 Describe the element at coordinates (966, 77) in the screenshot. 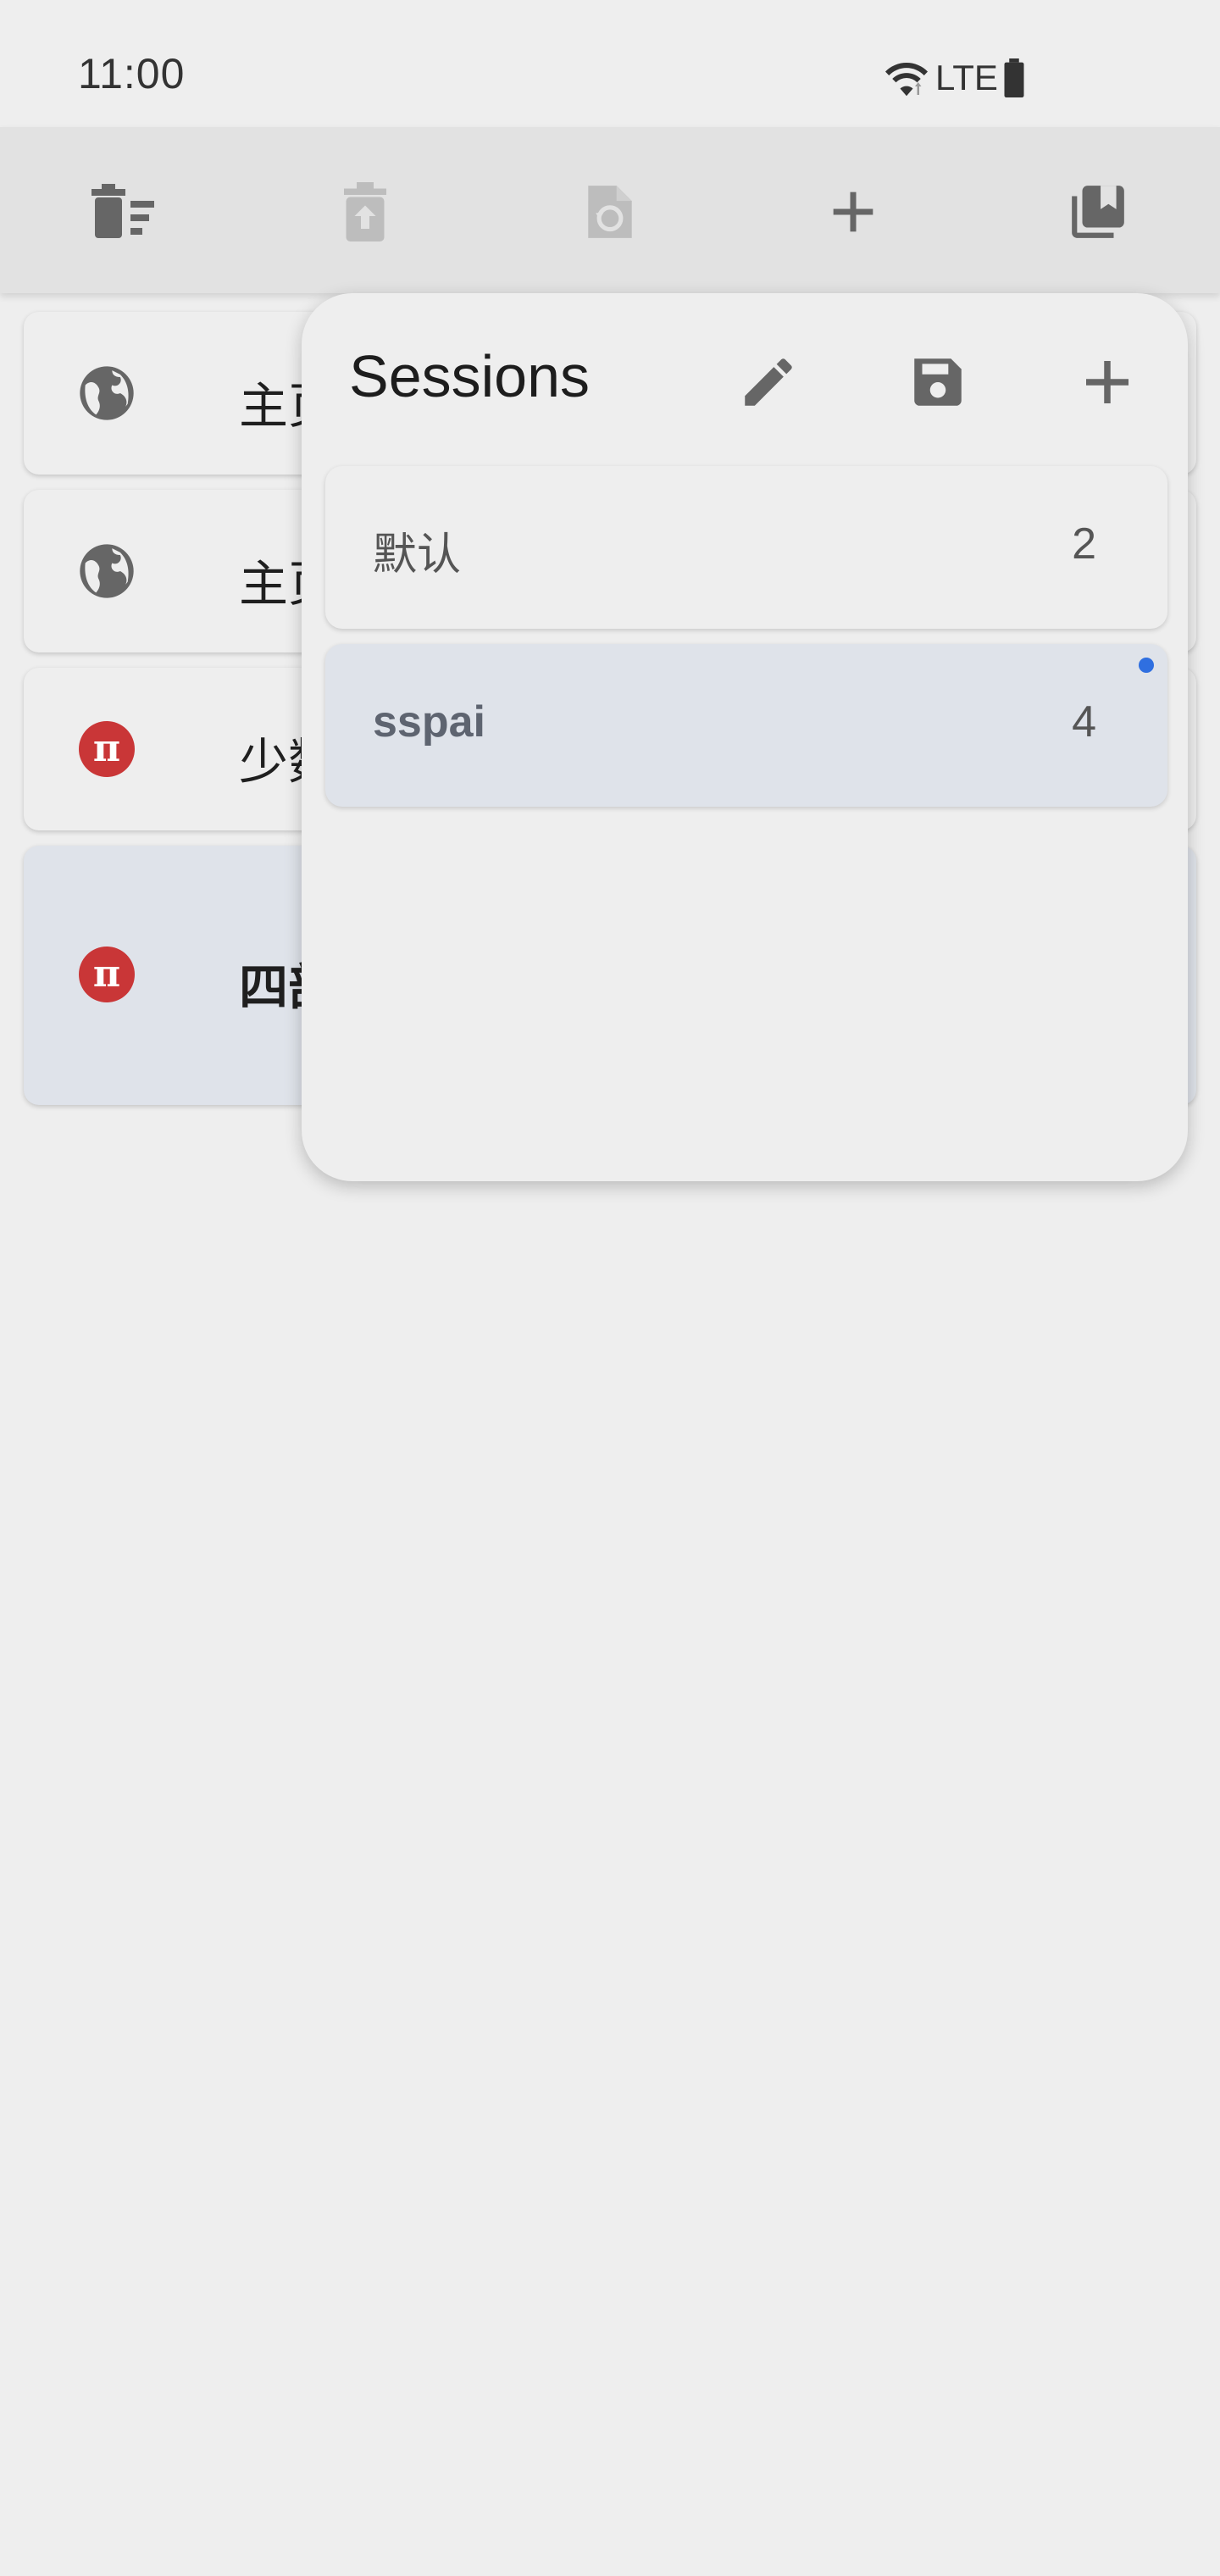

I see `network-type: LTE` at that location.